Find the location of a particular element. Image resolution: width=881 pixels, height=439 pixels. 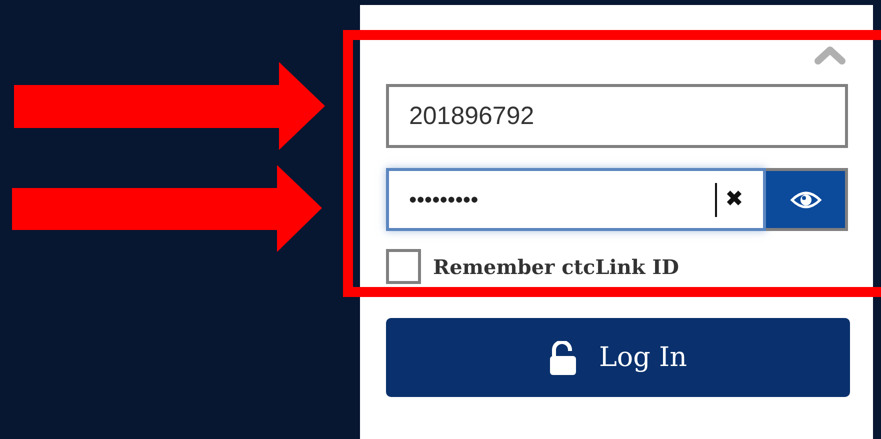

id-input-field: 201896792 is located at coordinates (617, 116).